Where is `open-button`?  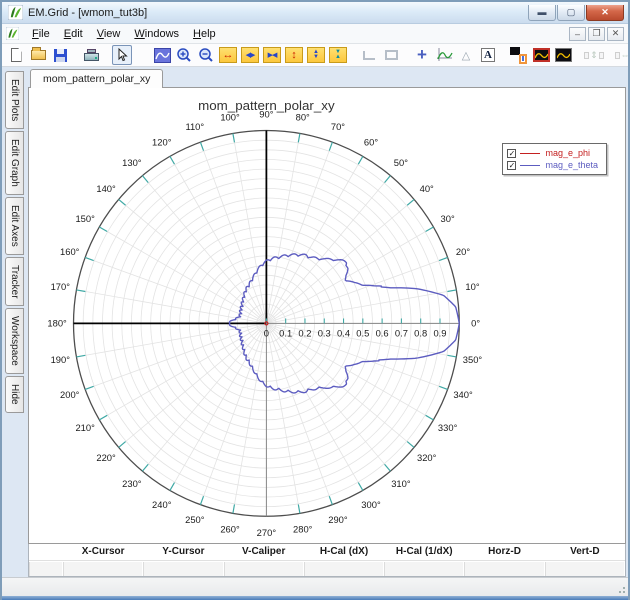 open-button is located at coordinates (38, 55).